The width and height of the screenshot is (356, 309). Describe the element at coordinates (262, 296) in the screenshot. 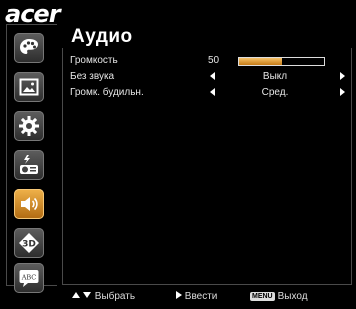

I see `menu-key-icon: MENU` at that location.